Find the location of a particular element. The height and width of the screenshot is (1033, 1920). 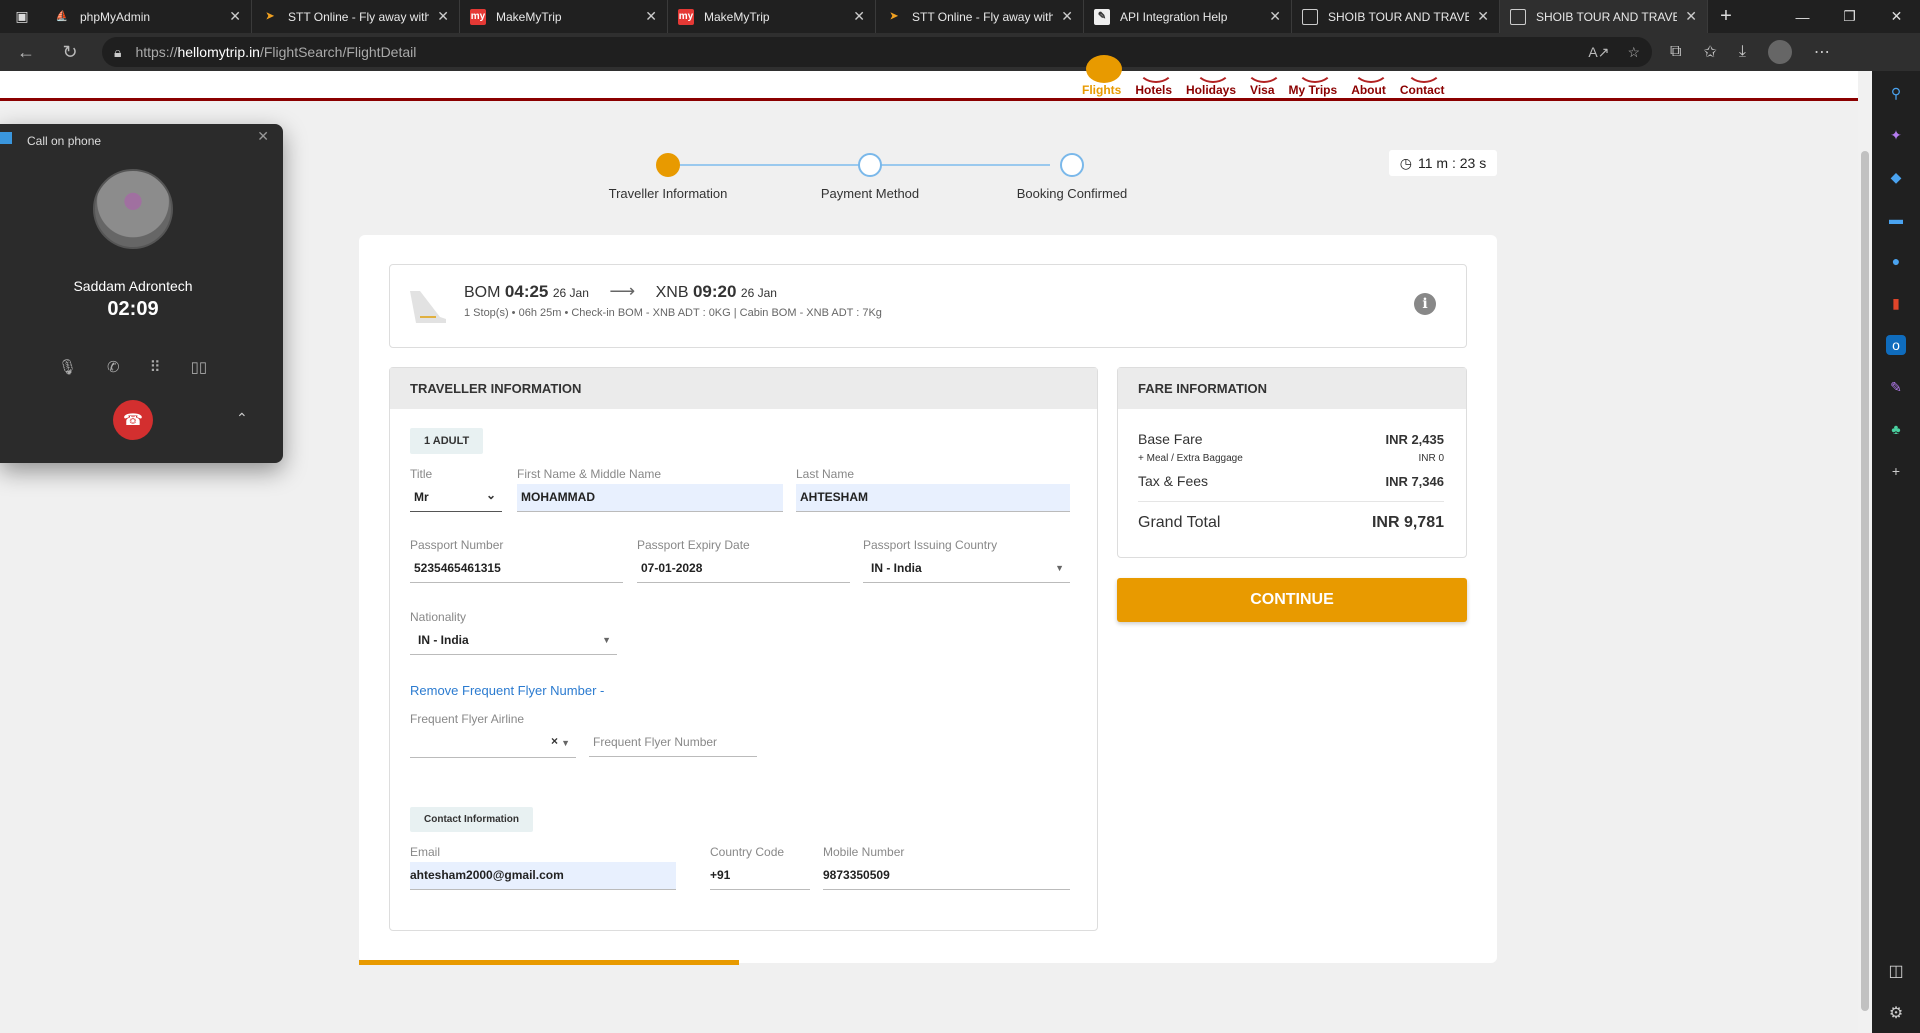

last-name-field: Last Name AHTESHAM is located at coordinates (933, 489).